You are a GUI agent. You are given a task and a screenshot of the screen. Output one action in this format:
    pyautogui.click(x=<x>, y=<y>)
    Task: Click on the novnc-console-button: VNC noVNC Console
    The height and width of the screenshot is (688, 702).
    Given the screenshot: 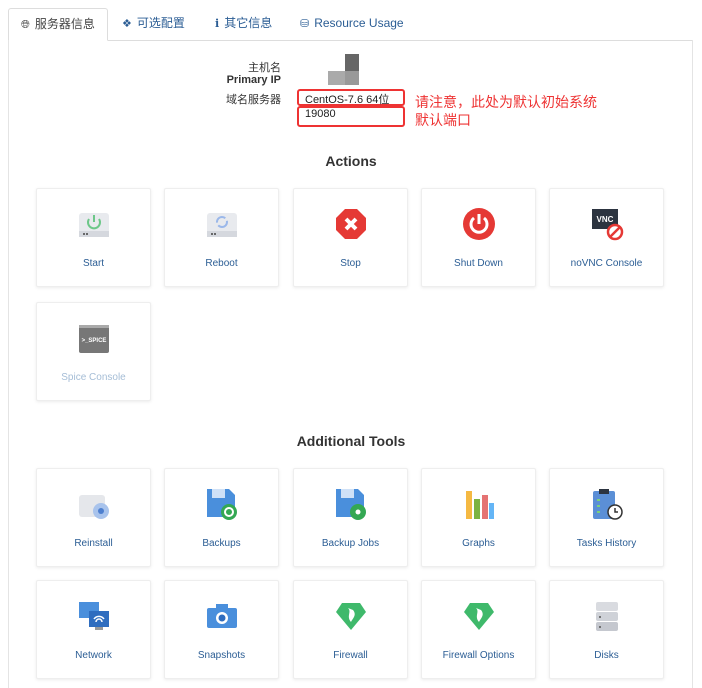 What is the action you would take?
    pyautogui.click(x=606, y=237)
    